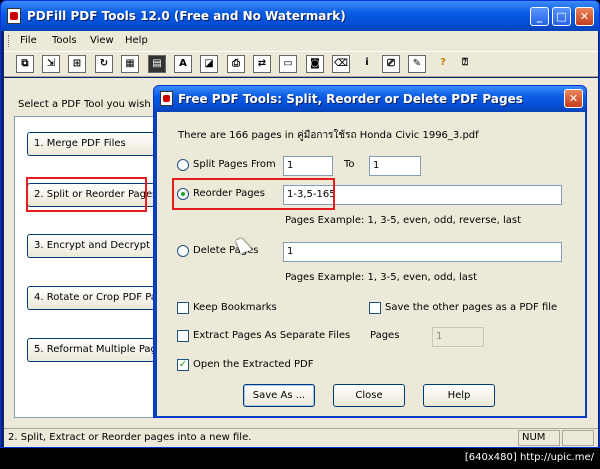 Image resolution: width=600 pixels, height=469 pixels. Describe the element at coordinates (183, 308) in the screenshot. I see `keep-bookmarks-checkbox` at that location.